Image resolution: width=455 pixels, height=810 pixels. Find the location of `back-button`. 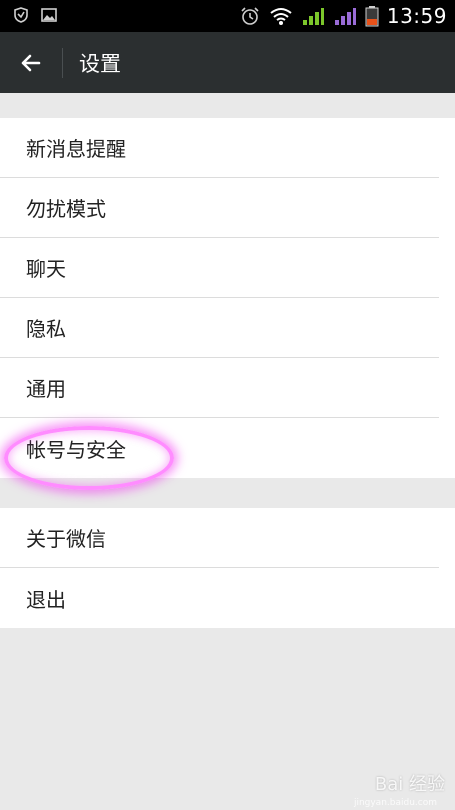

back-button is located at coordinates (31, 62).